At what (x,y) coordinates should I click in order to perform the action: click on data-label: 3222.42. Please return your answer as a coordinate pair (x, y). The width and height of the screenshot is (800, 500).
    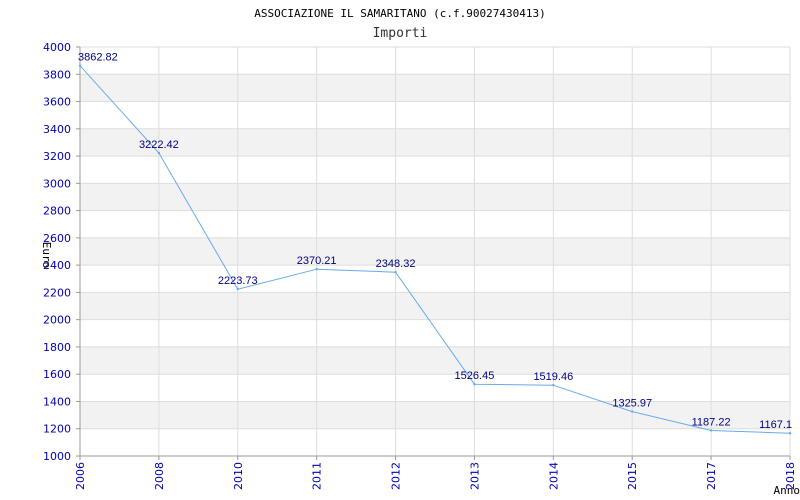
    Looking at the image, I should click on (159, 145).